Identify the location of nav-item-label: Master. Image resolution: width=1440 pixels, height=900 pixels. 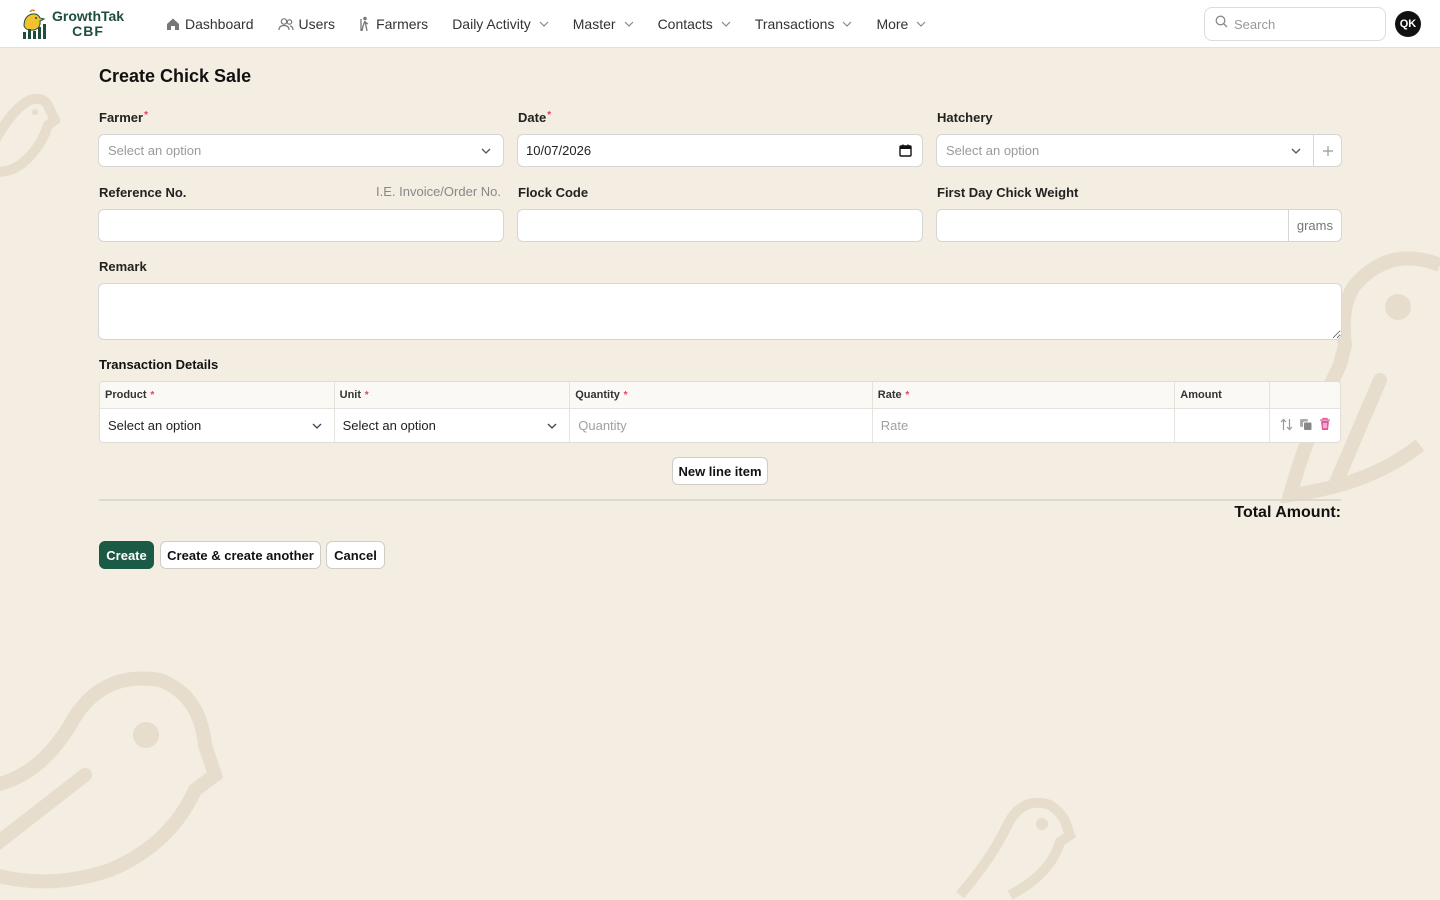
(594, 23).